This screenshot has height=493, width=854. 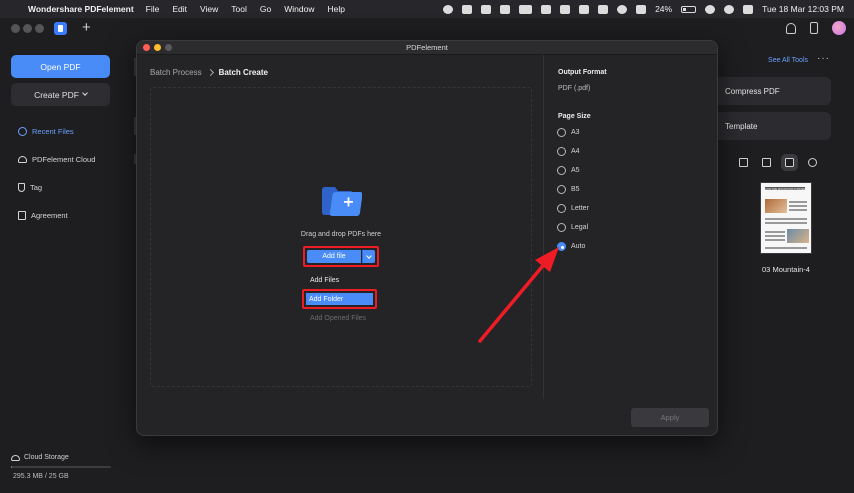 I want to click on add-file-dropdown-toggle, so click(x=368, y=256).